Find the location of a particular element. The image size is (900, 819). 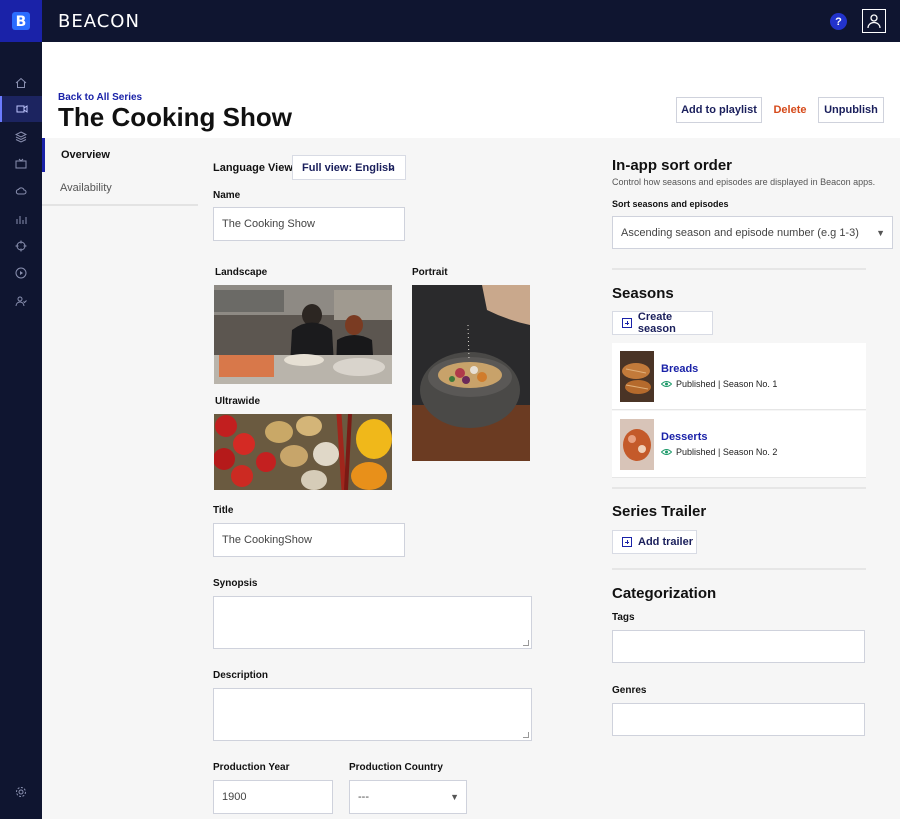

season-status: Published | Season No. 1 is located at coordinates (719, 384).